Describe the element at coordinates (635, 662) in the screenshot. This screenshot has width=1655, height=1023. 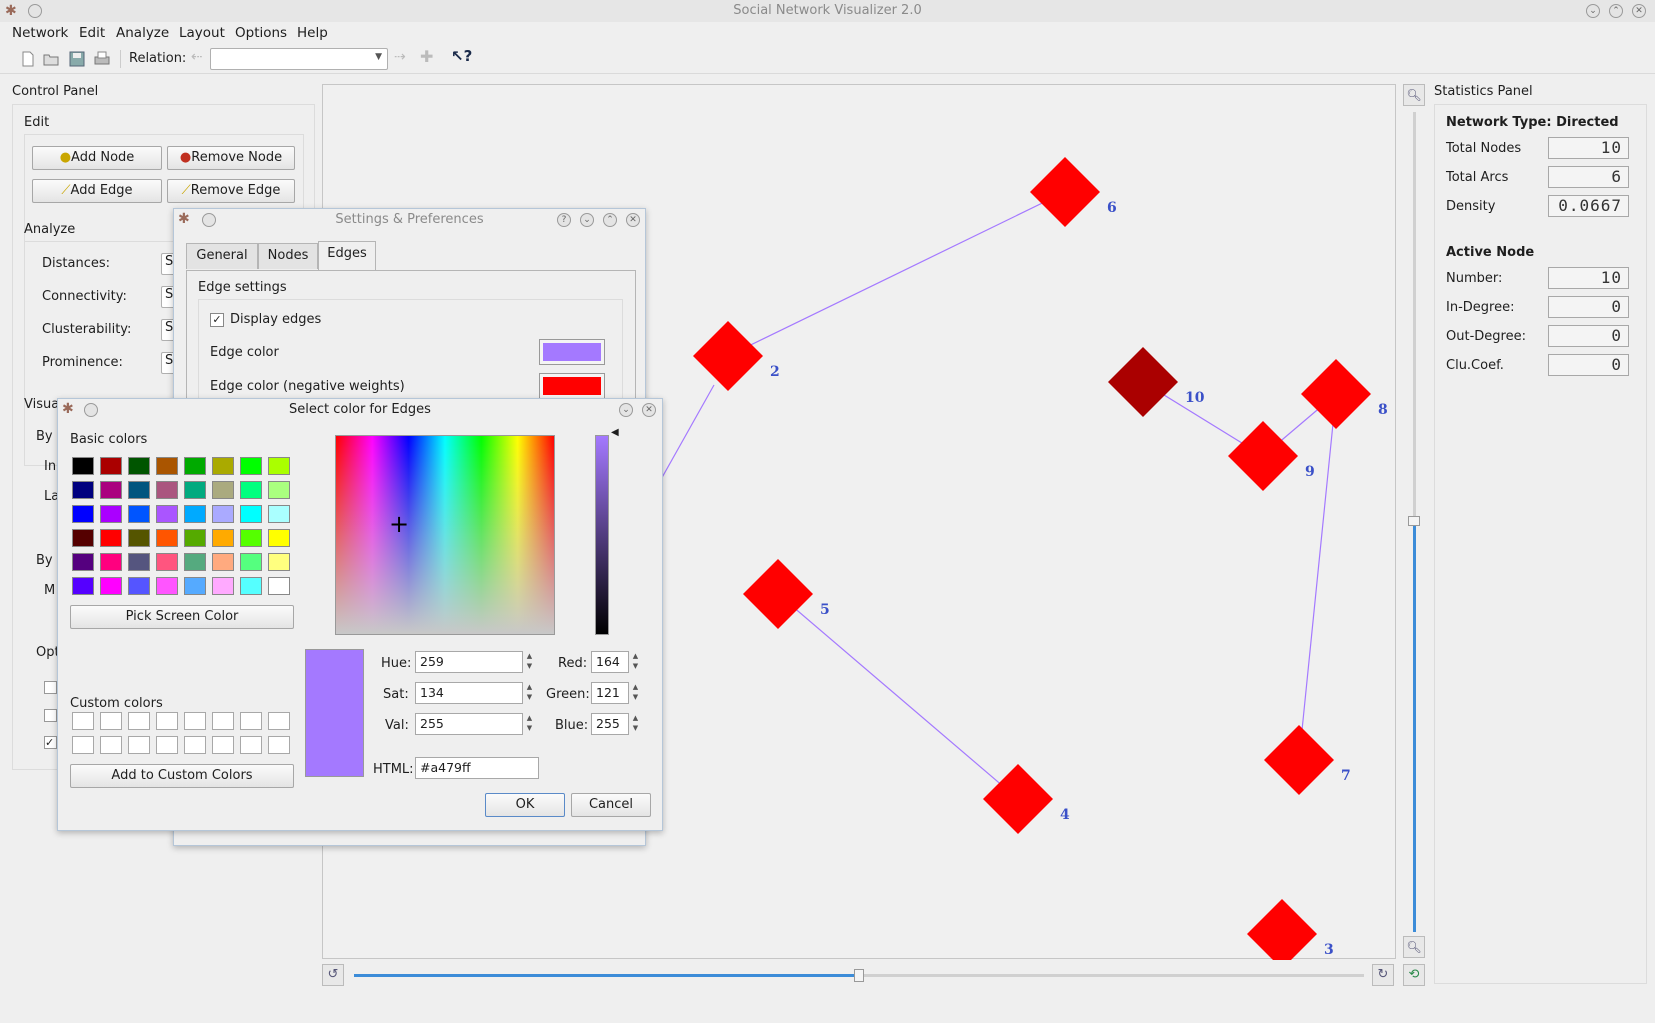
I see `red-spin-icon: ▲ ▼` at that location.